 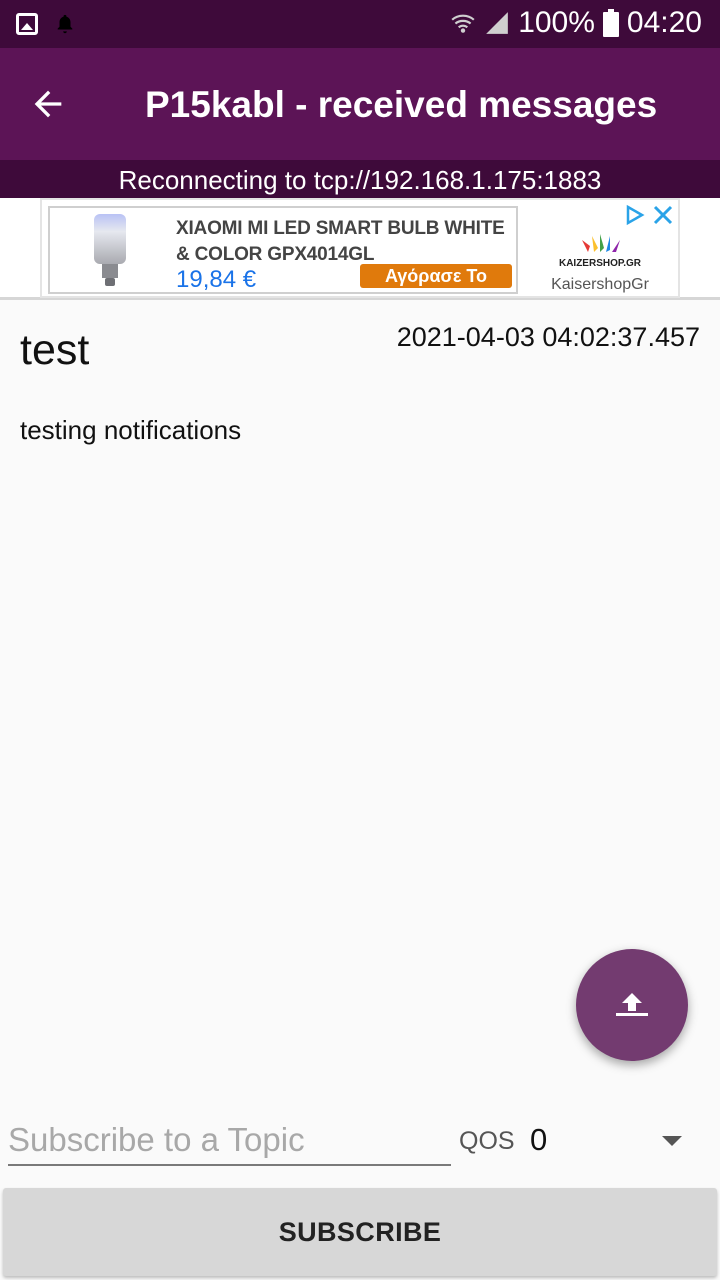 I want to click on arrow-back-icon, so click(x=48, y=104).